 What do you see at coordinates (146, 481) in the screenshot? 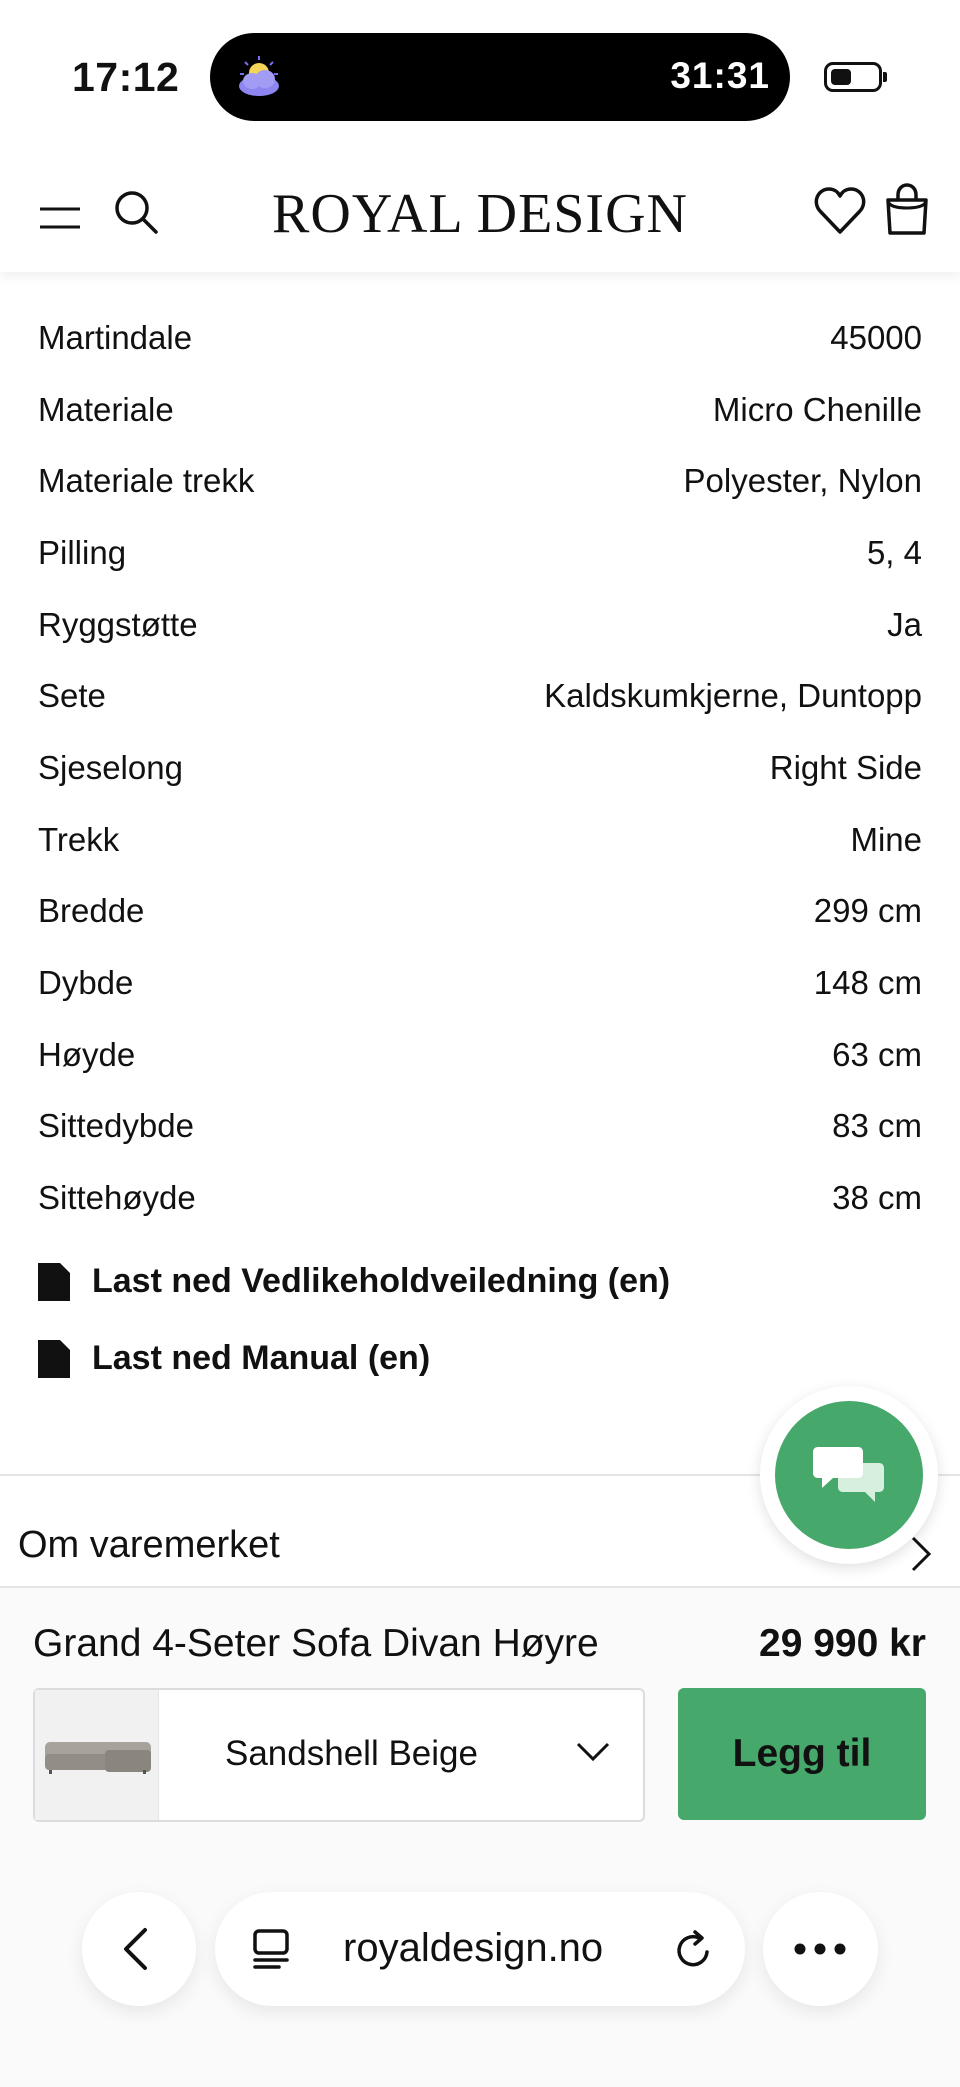
I see `spec-label: Materiale trekk` at bounding box center [146, 481].